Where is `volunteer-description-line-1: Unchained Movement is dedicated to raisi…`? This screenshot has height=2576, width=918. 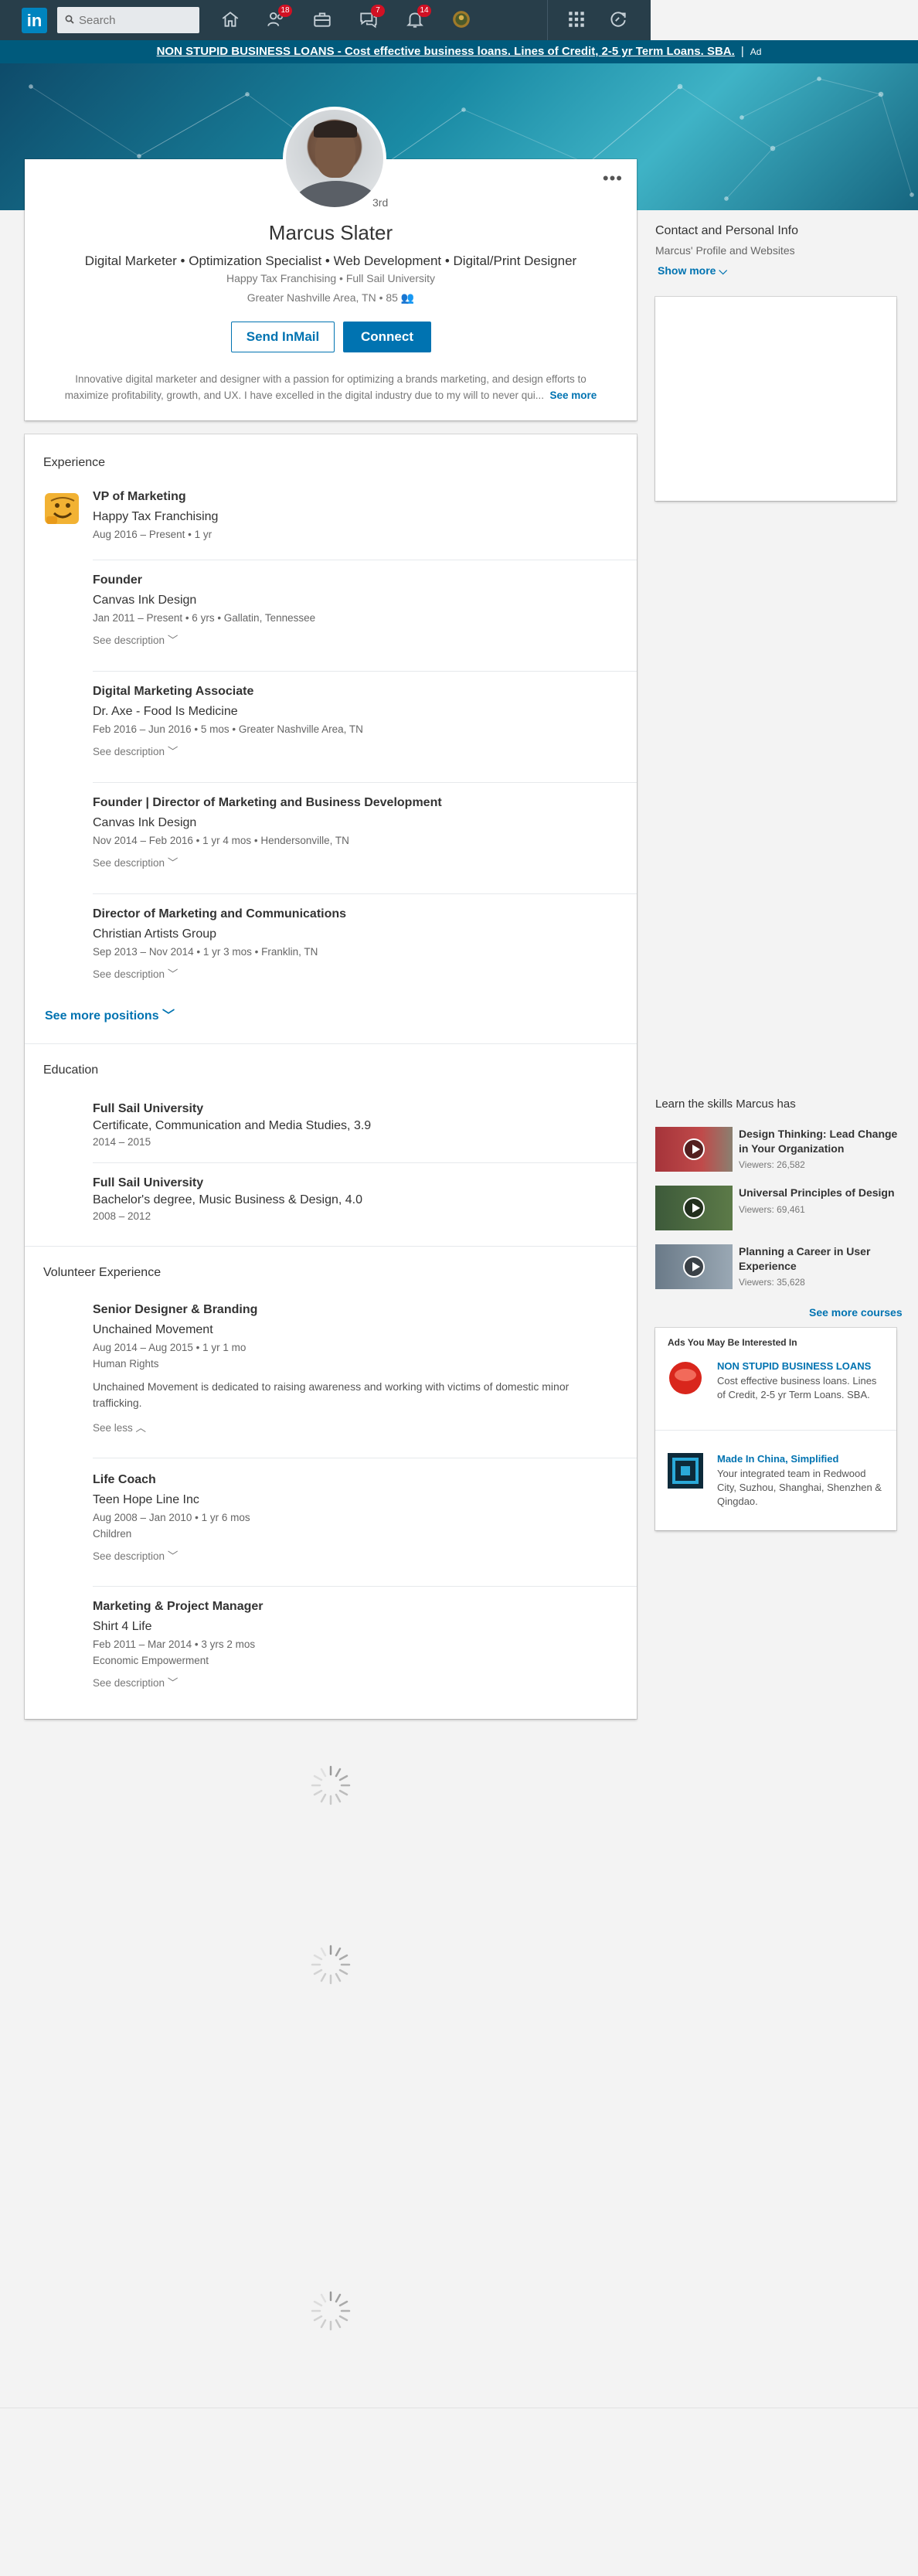
volunteer-description-line-1: Unchained Movement is dedicated to raisi… is located at coordinates (331, 1386).